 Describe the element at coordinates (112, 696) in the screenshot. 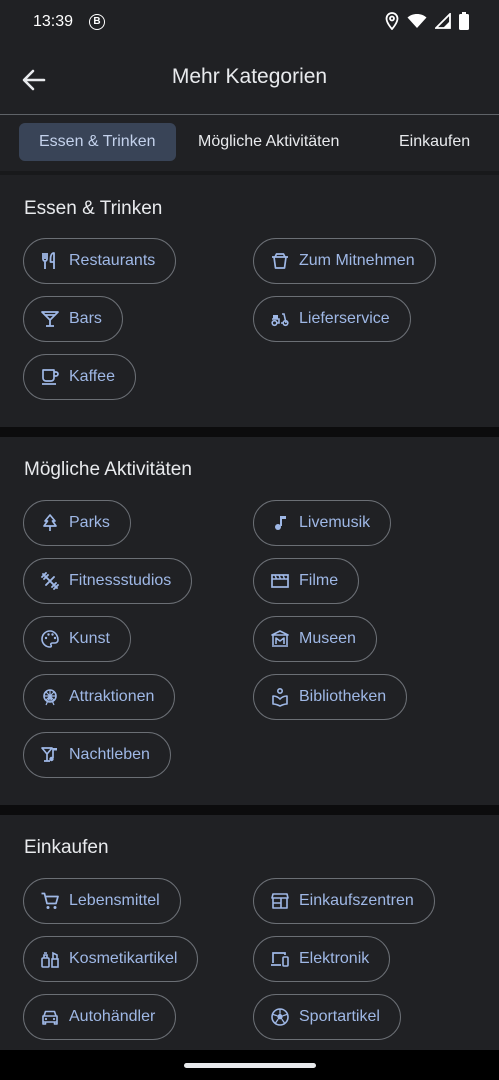

I see `chip-label: Attraktionen` at that location.